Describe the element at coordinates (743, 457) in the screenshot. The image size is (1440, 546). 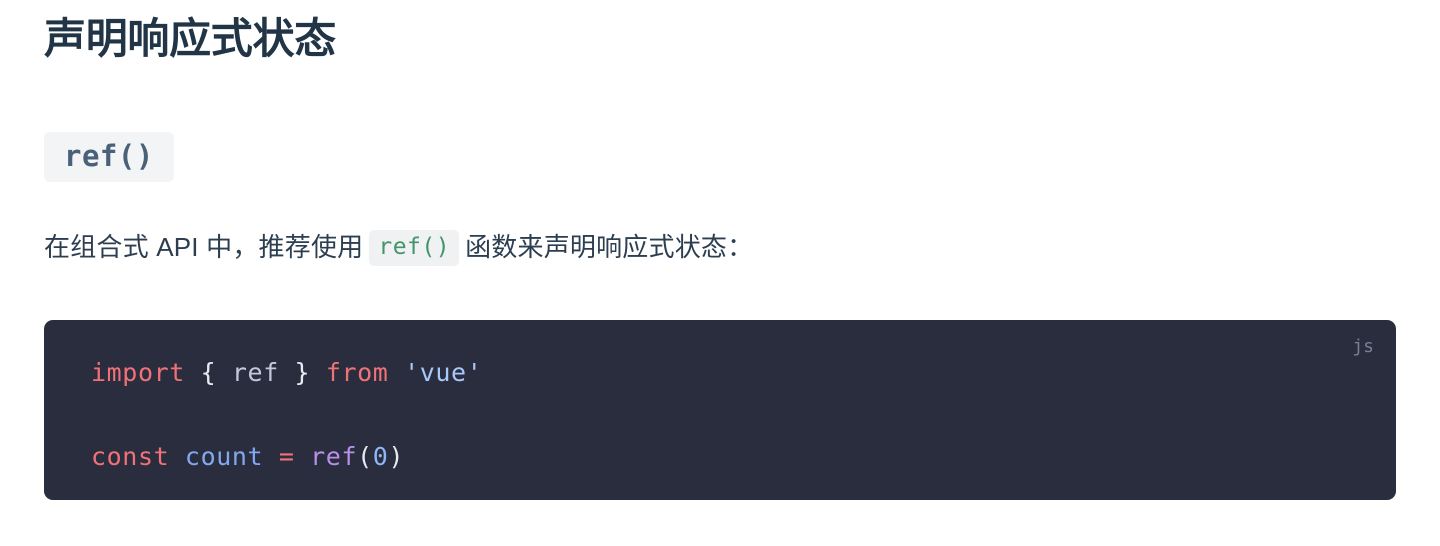
I see `code-line: const count = ref(0)` at that location.